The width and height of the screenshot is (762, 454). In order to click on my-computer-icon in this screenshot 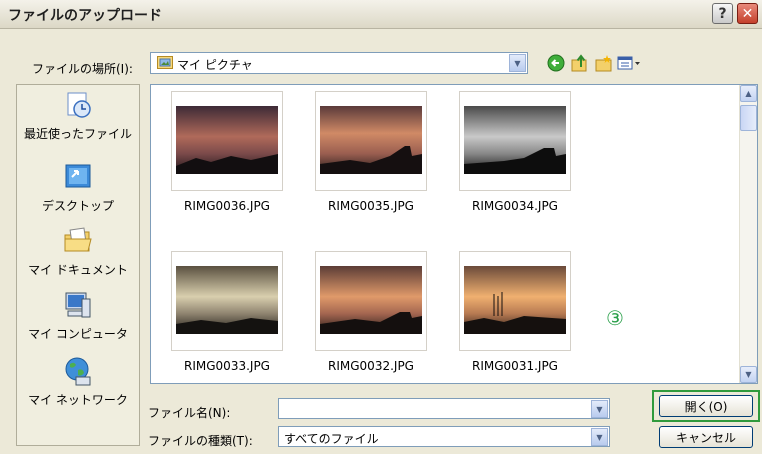, I will do `click(78, 305)`.